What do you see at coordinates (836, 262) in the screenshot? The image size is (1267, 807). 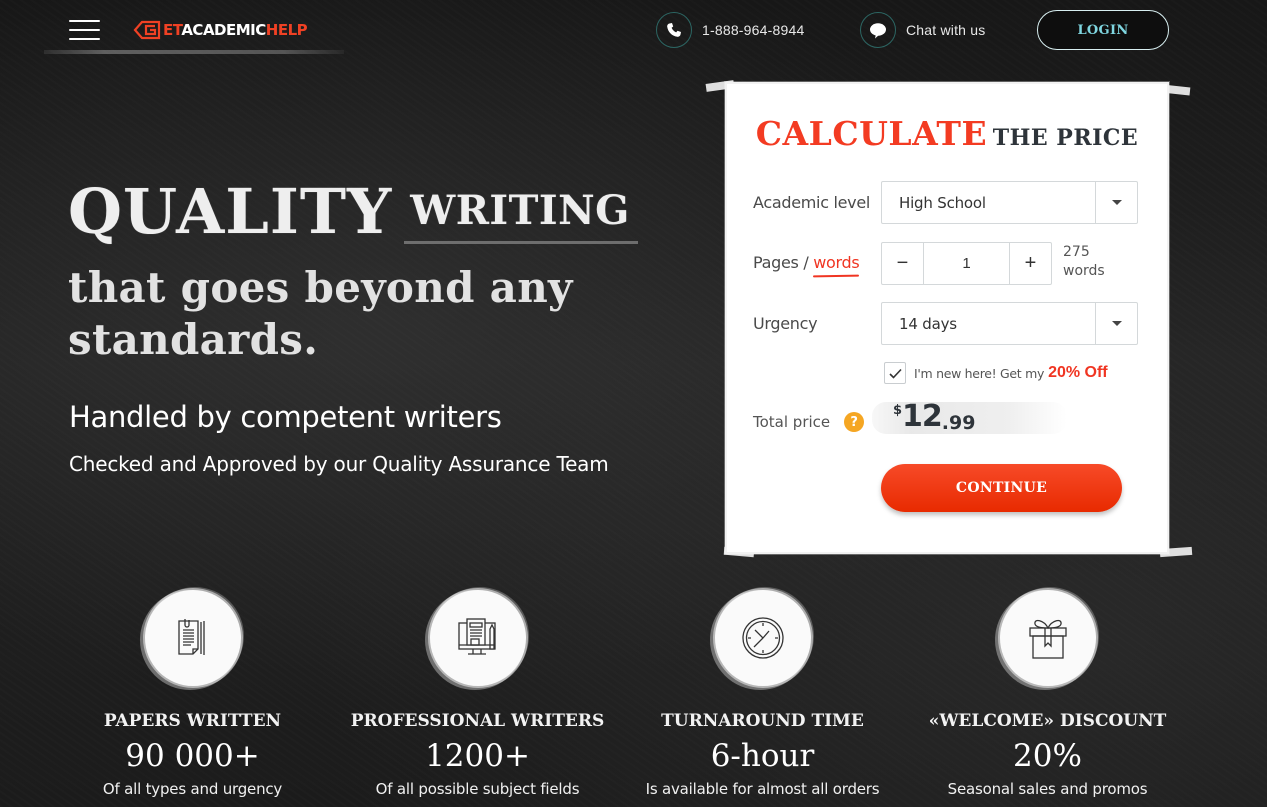 I see `words-toggle-link: words` at bounding box center [836, 262].